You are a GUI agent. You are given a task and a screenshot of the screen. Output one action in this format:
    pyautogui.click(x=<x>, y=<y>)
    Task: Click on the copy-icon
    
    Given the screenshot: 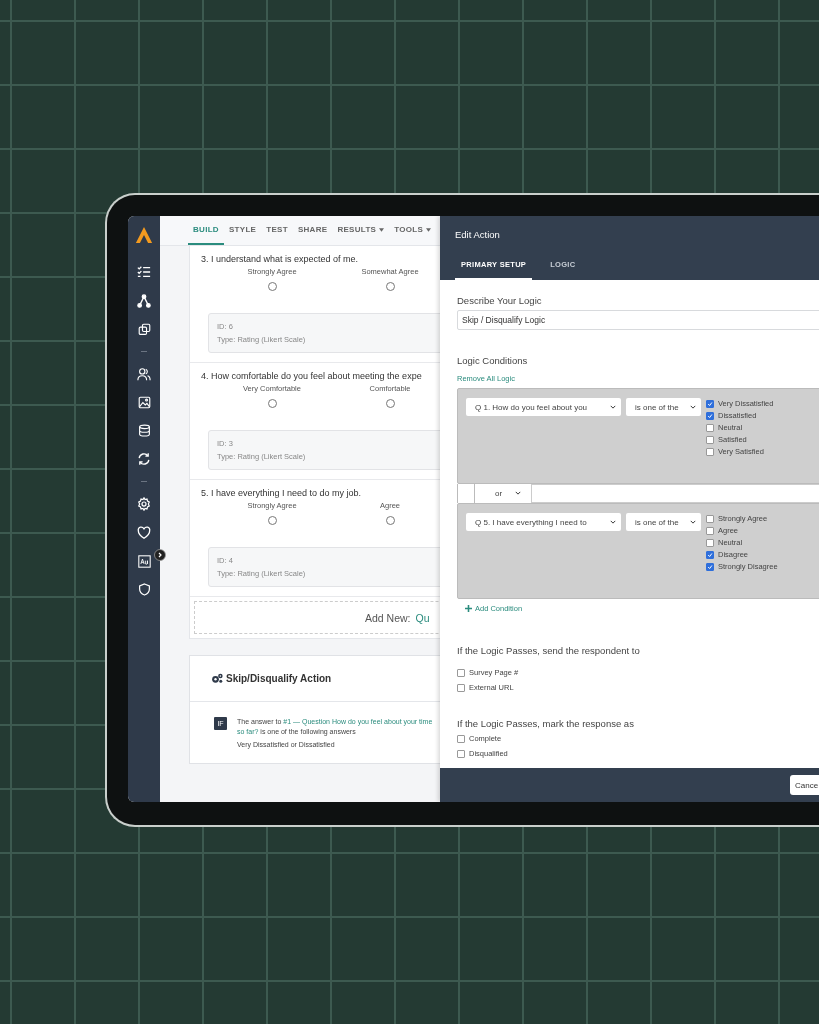 What is the action you would take?
    pyautogui.click(x=144, y=329)
    